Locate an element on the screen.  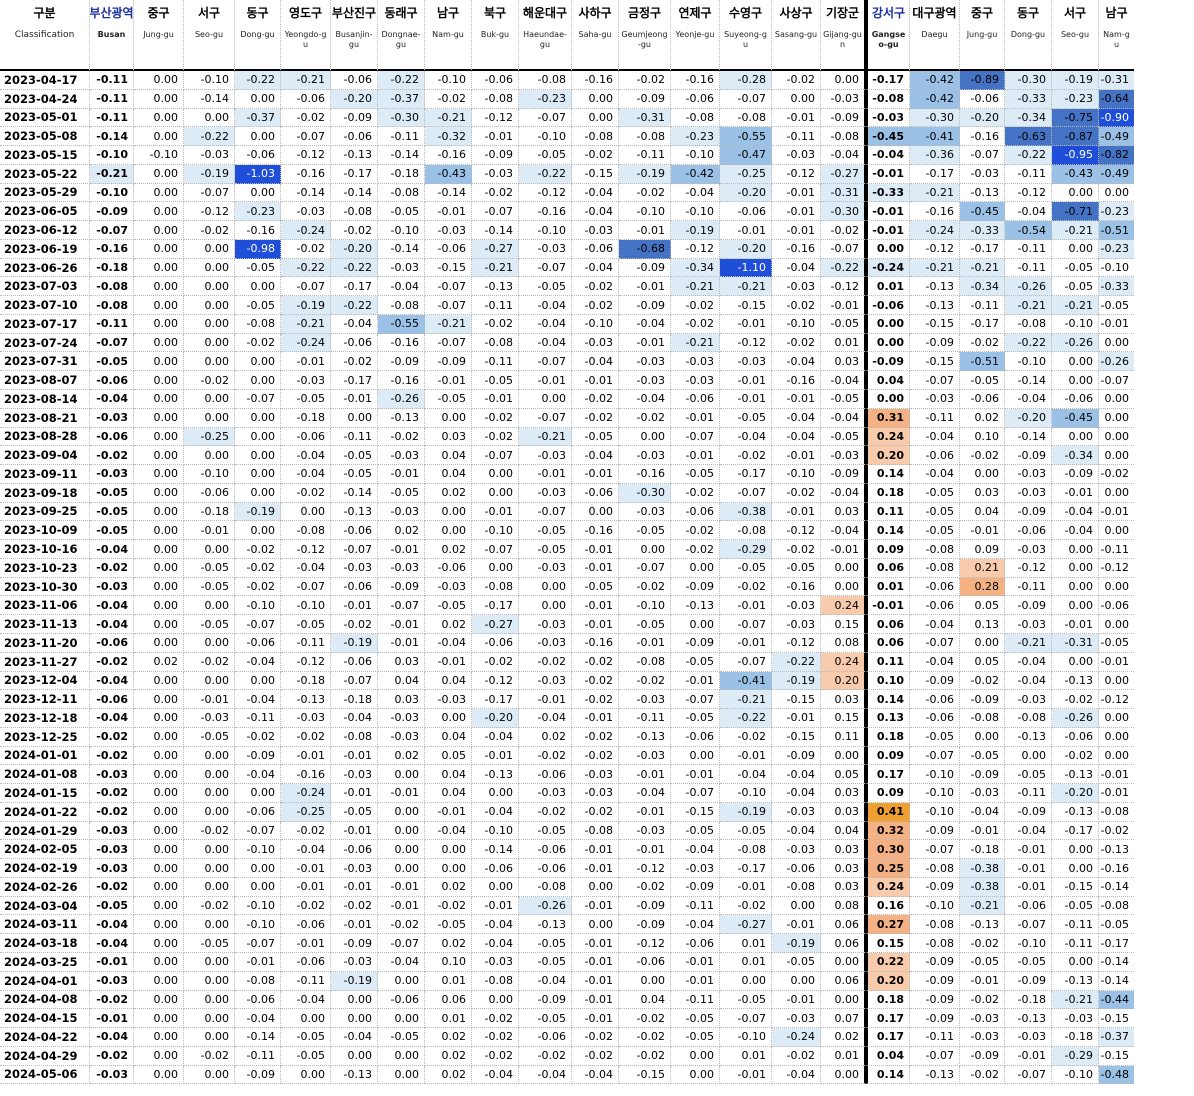
region-value-cell: -0.01 is located at coordinates (888, 212).